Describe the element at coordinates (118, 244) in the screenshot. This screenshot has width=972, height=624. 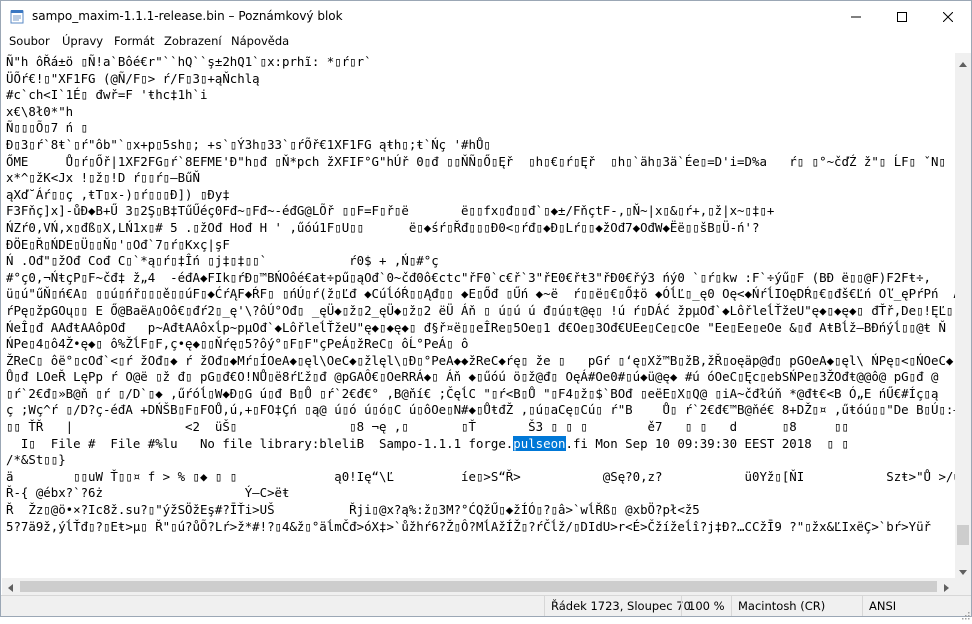
I see `text-line: ĐÖE▯Ř▯ŃDE▯Ü▯▯Ň▯'▯Ođ`7▯ŕ▯Kxç|şF` at that location.